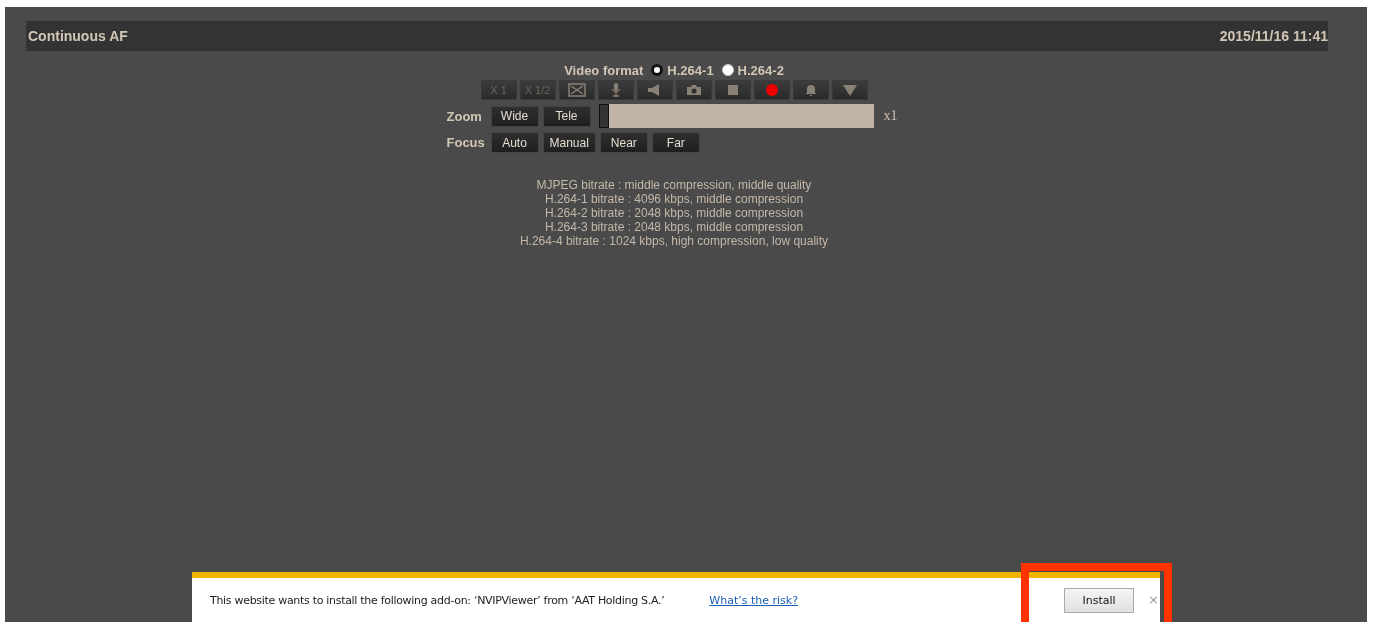  I want to click on mode-title: Continuous AF, so click(78, 36).